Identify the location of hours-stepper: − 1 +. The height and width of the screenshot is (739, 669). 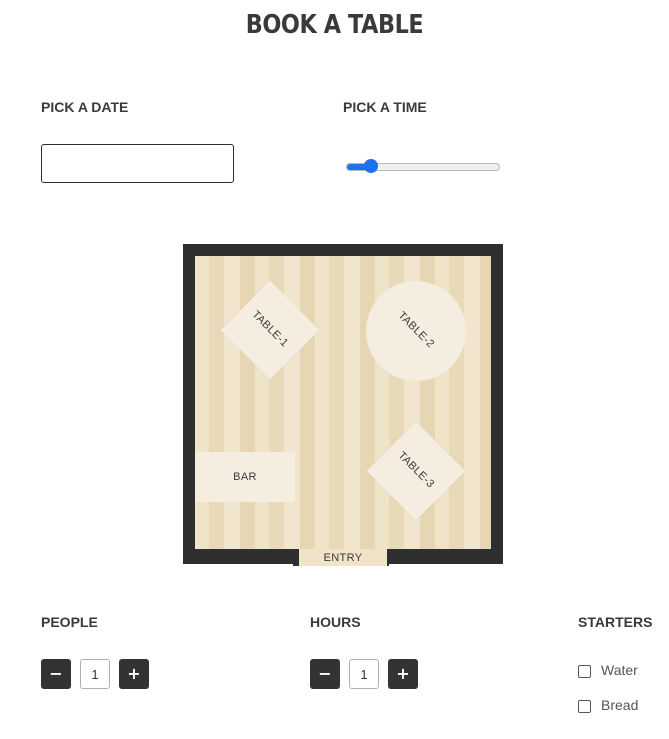
(364, 674).